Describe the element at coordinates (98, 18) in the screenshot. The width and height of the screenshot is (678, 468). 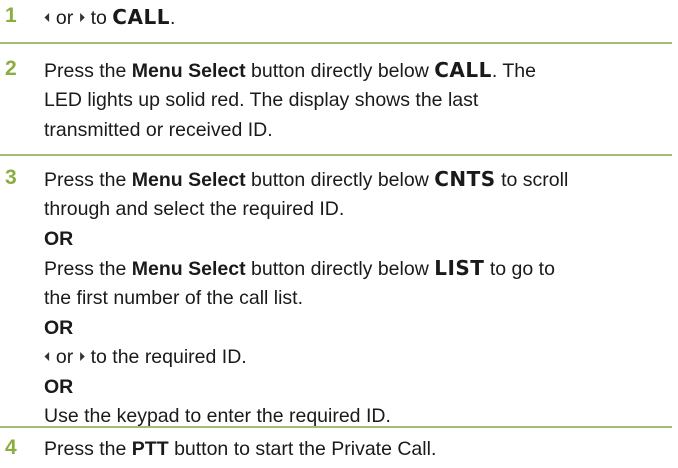
I see `text: to` at that location.